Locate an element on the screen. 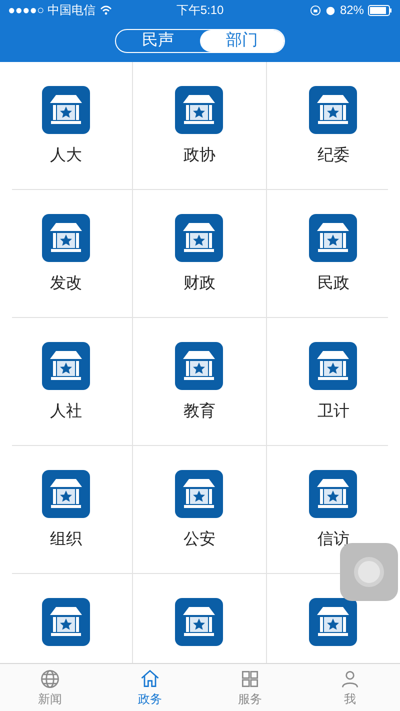  department-label: 纪委 is located at coordinates (333, 156).